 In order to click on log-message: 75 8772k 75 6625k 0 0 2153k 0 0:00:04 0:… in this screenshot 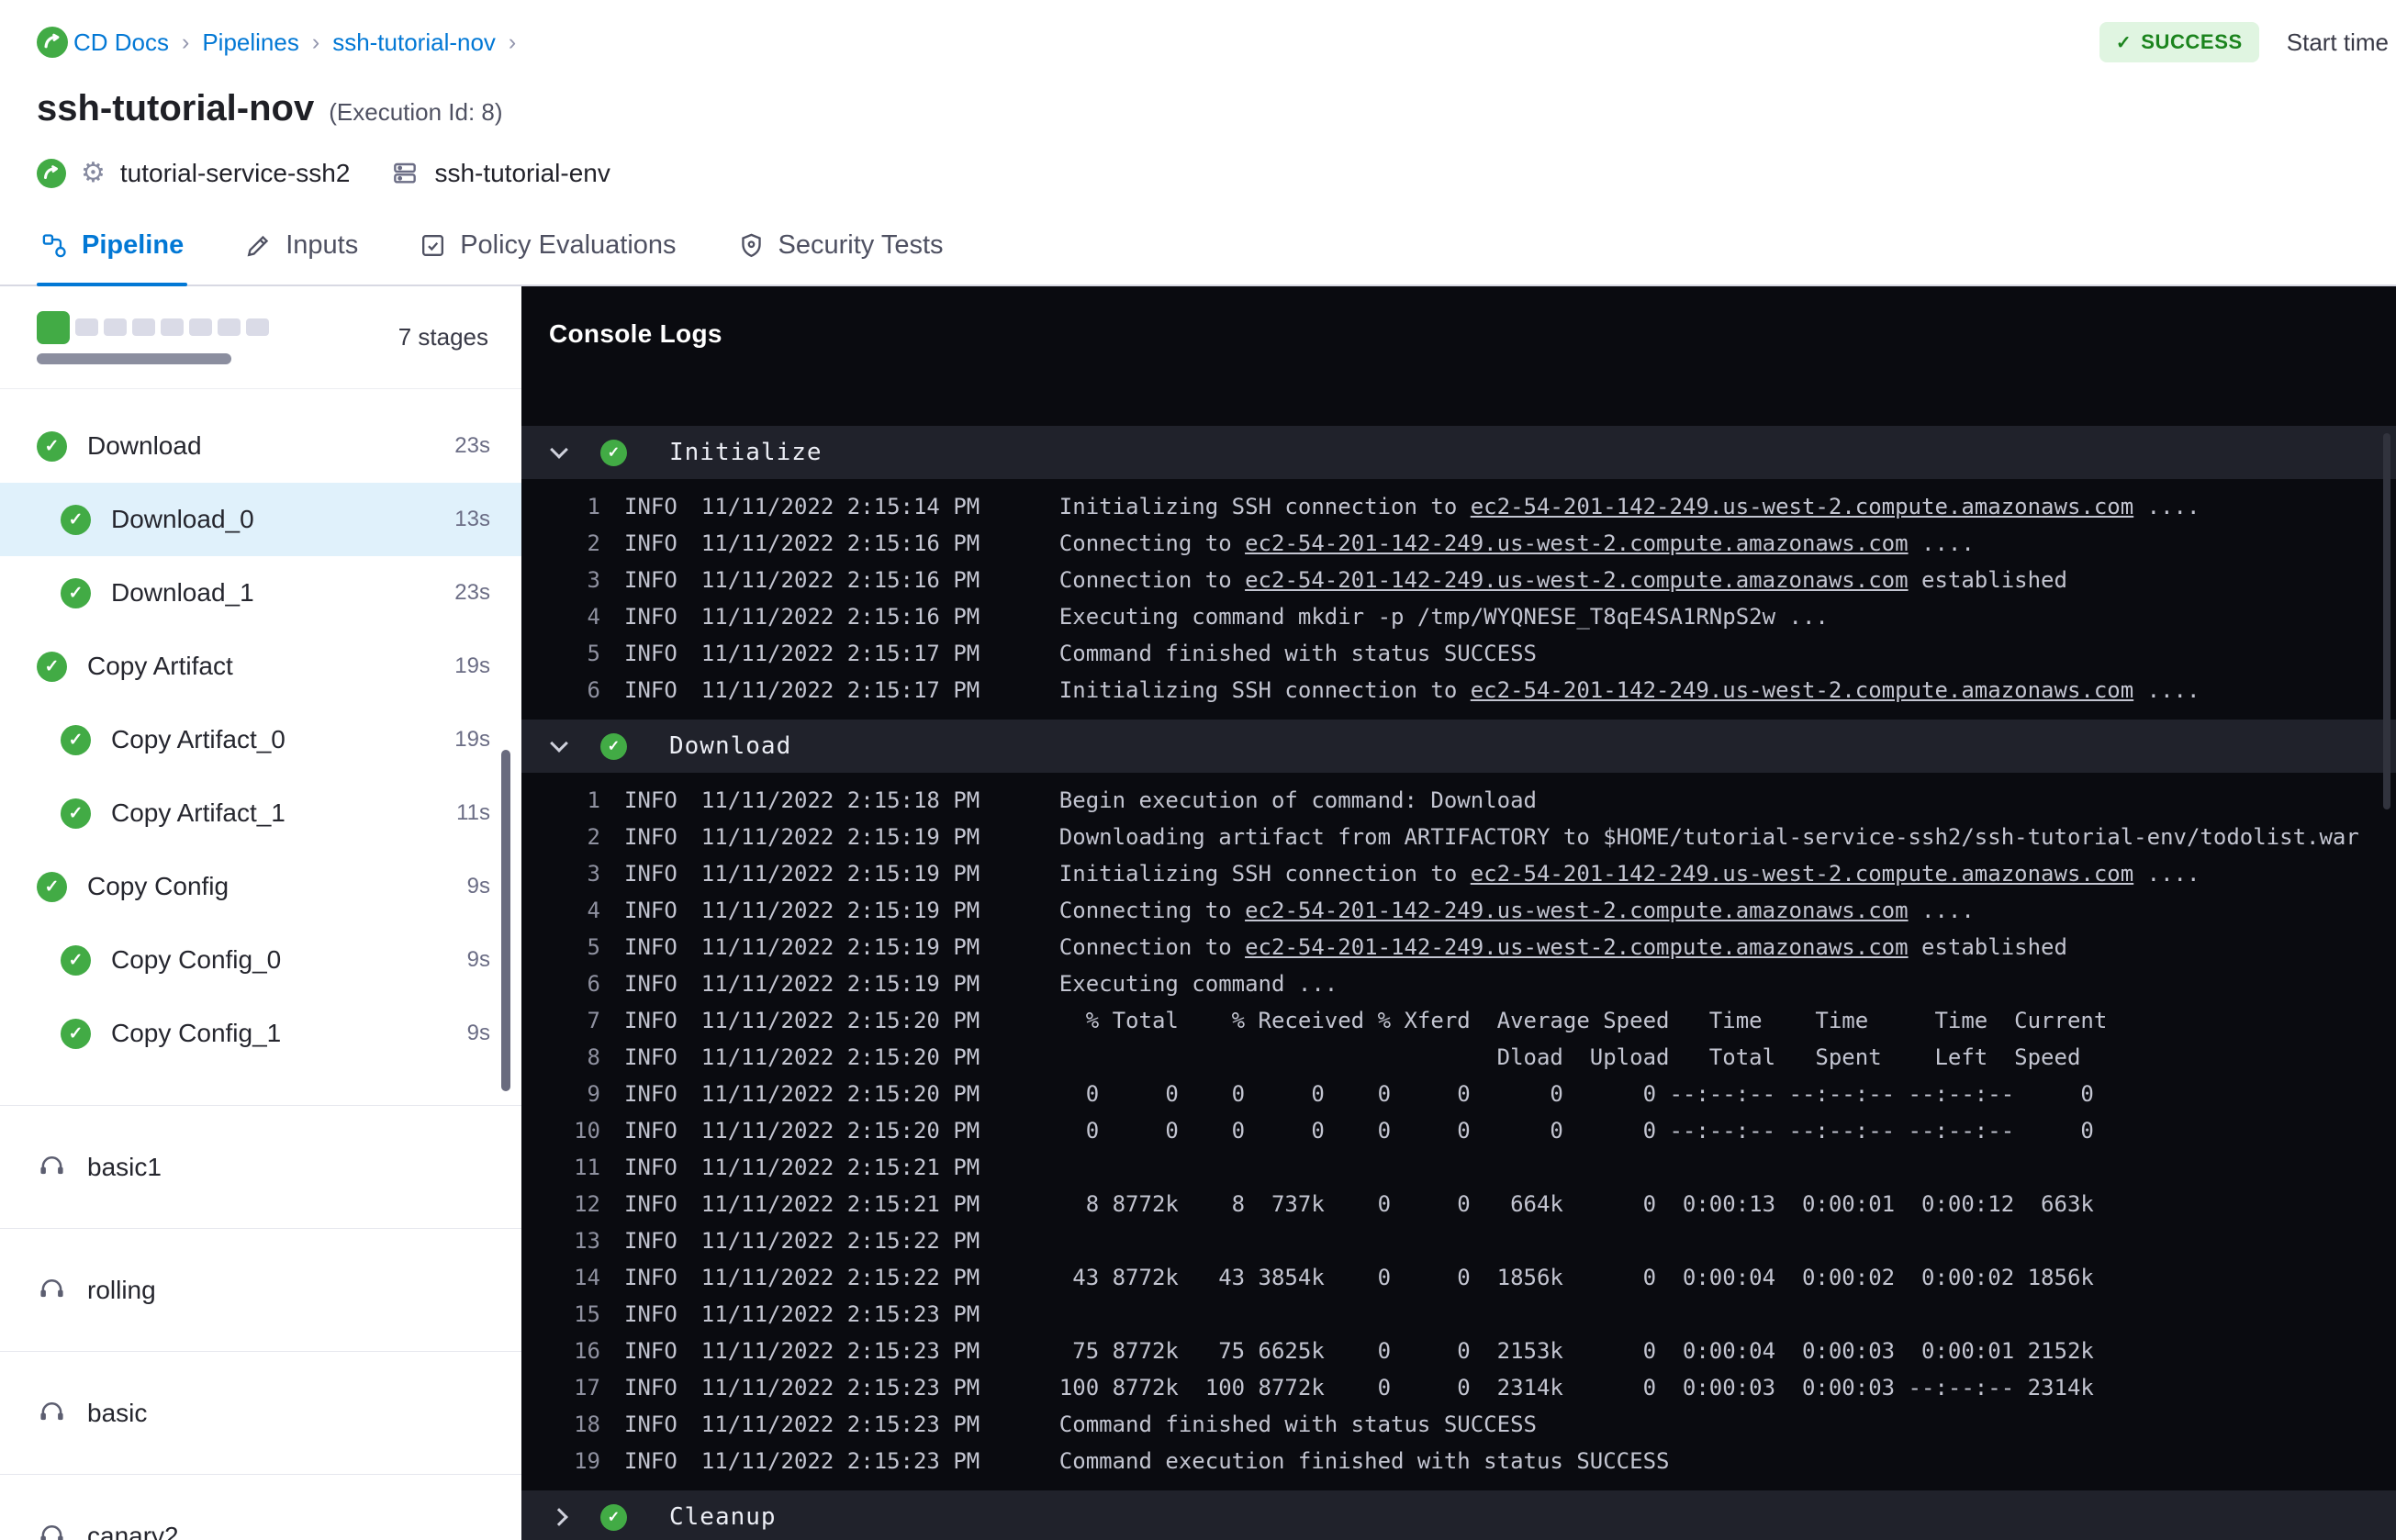, I will do `click(1576, 1351)`.